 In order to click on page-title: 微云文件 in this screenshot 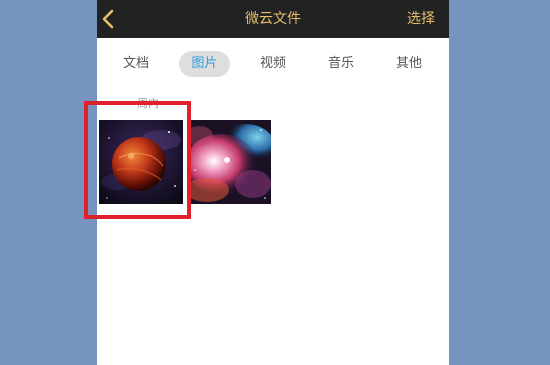, I will do `click(273, 19)`.